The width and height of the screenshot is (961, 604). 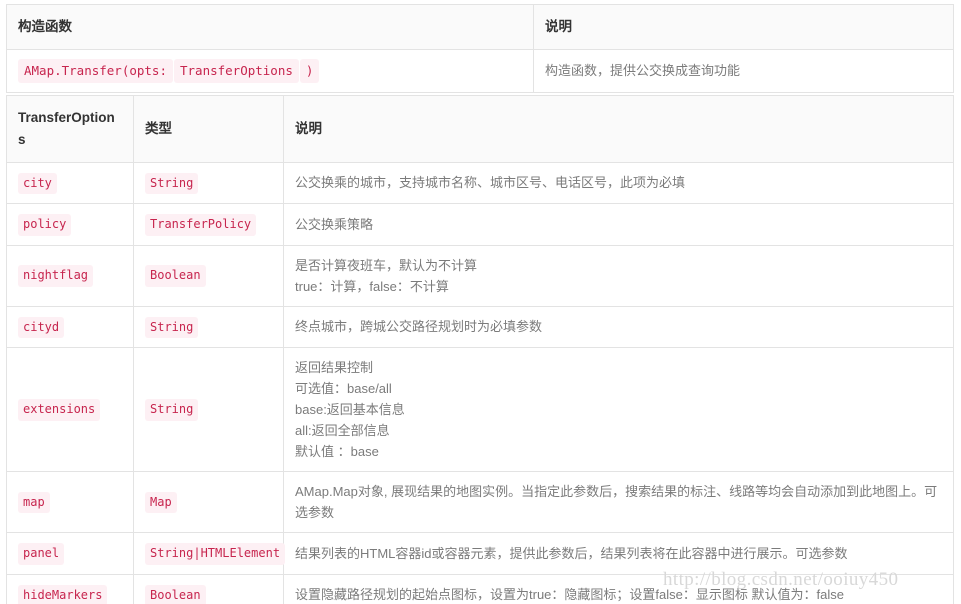 What do you see at coordinates (618, 275) in the screenshot?
I see `option-description-cell: 是否计算夜班车，默认为不计算 true：计算，false：不计算` at bounding box center [618, 275].